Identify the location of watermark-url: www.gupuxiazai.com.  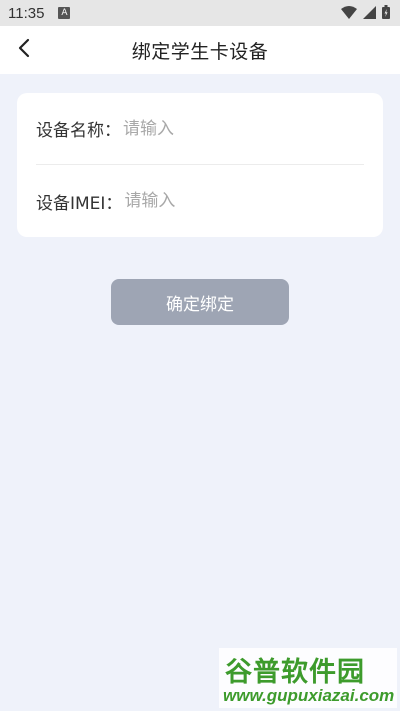
(309, 695).